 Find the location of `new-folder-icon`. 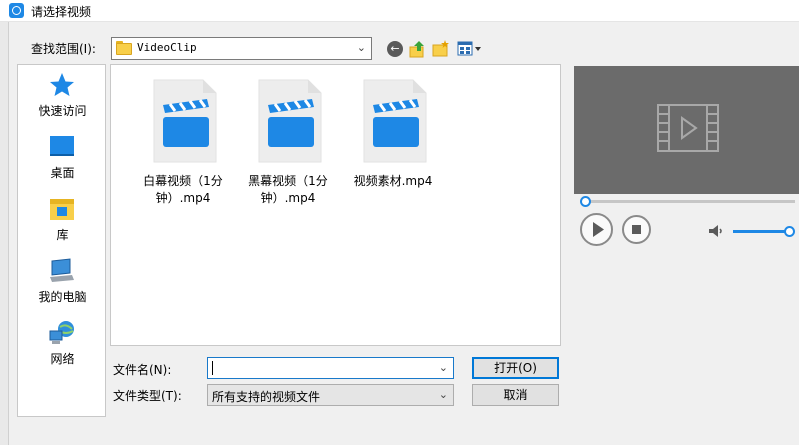

new-folder-icon is located at coordinates (441, 49).